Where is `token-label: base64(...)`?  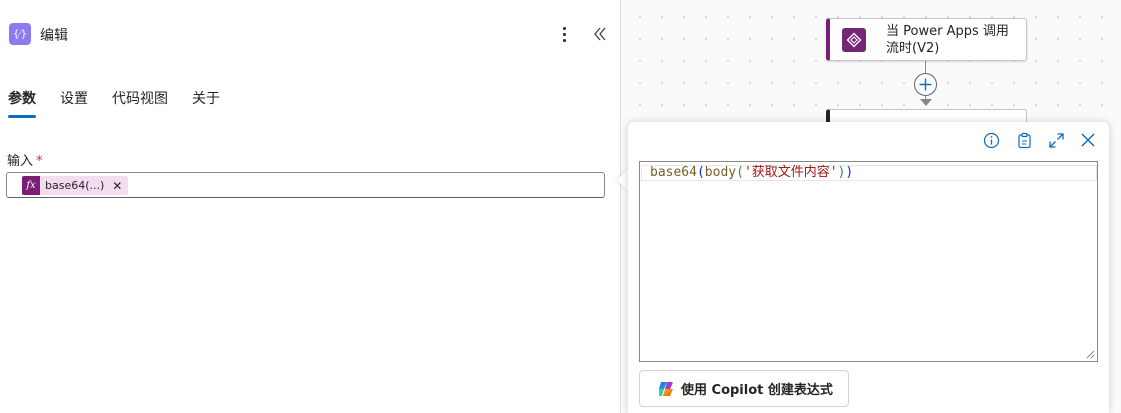
token-label: base64(...) is located at coordinates (75, 185).